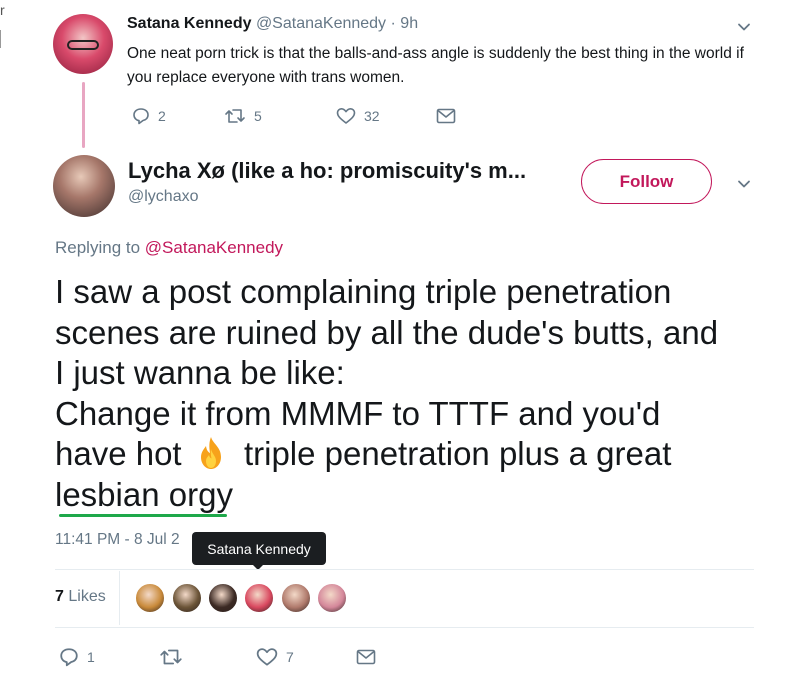 This screenshot has width=801, height=695. I want to click on parent-handle: @SatanaKennedy, so click(321, 23).